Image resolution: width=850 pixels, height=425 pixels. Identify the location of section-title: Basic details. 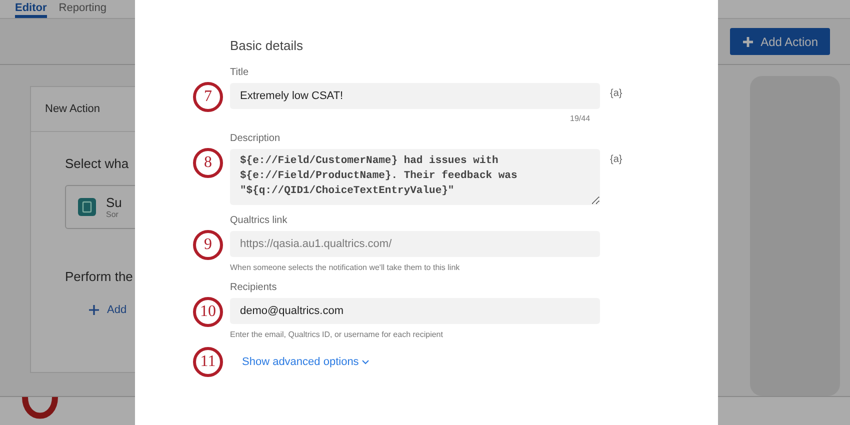
(267, 45).